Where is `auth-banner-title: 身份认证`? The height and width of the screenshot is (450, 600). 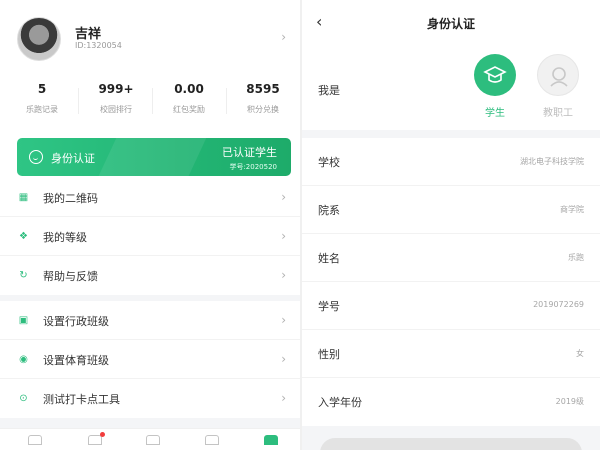 auth-banner-title: 身份认证 is located at coordinates (73, 158).